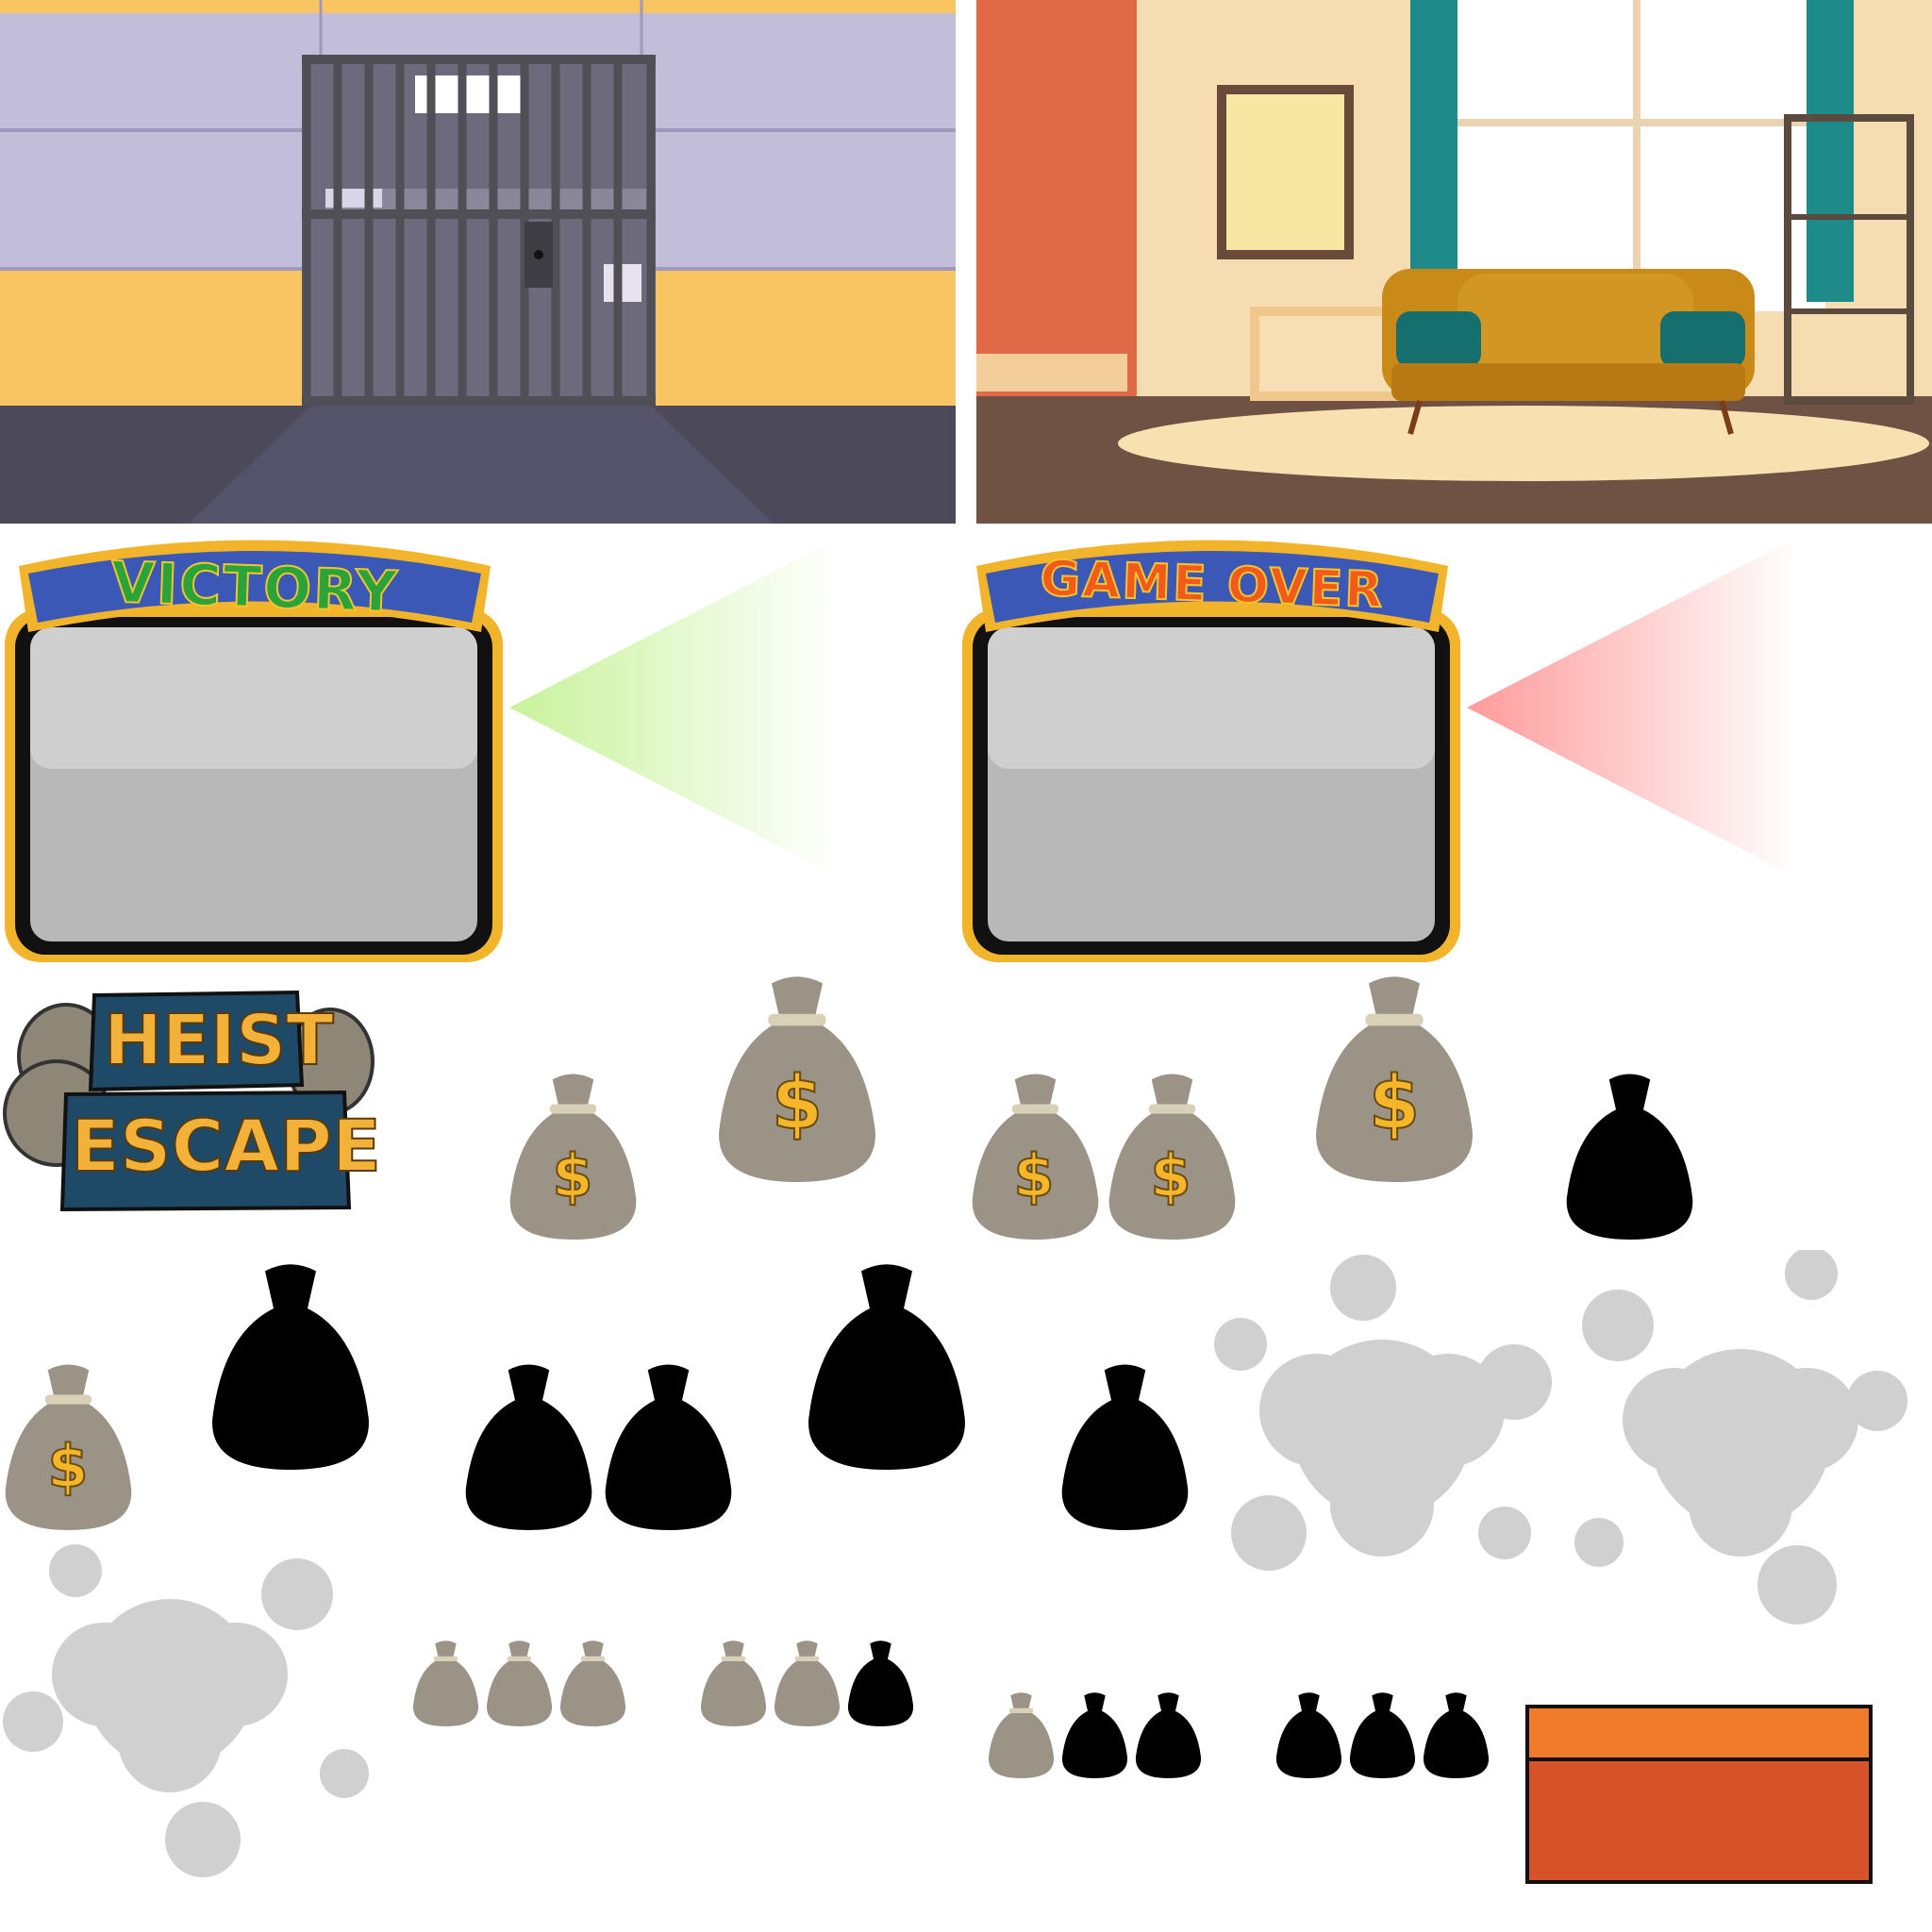 The height and width of the screenshot is (1932, 1932). Describe the element at coordinates (219, 1040) in the screenshot. I see `logo-line-heist: HEIST` at that location.